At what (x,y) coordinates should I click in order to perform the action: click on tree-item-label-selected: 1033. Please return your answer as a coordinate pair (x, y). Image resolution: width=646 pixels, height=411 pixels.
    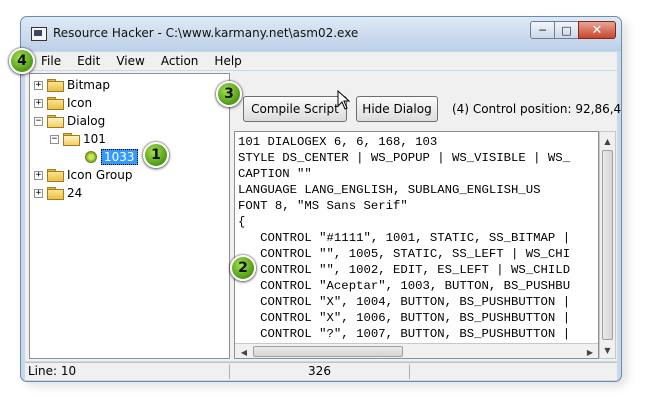
    Looking at the image, I should click on (119, 157).